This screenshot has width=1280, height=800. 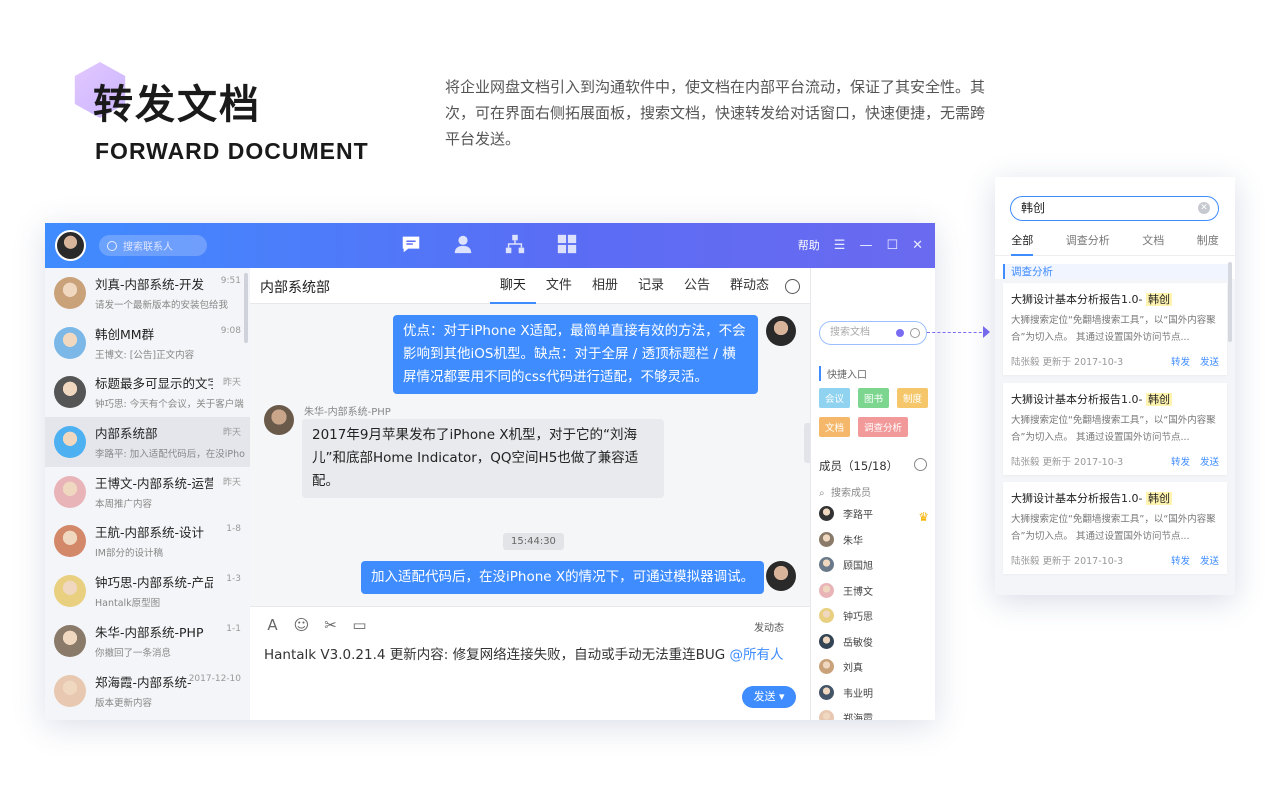 What do you see at coordinates (233, 579) in the screenshot?
I see `conversation-time: 1-3` at bounding box center [233, 579].